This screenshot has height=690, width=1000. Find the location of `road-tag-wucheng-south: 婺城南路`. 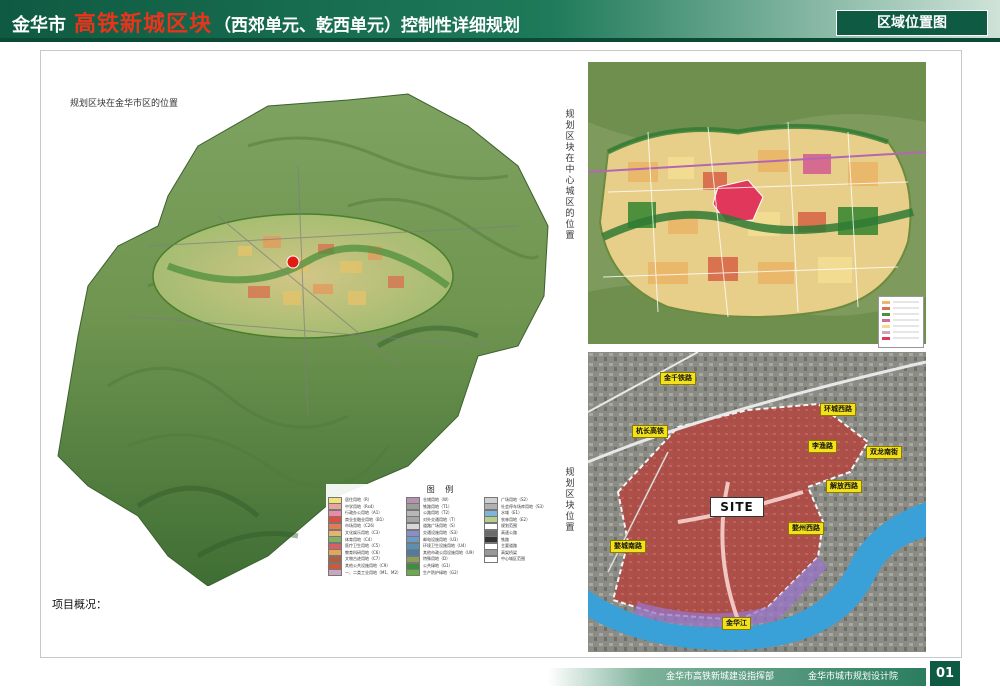

road-tag-wucheng-south: 婺城南路 is located at coordinates (628, 546).